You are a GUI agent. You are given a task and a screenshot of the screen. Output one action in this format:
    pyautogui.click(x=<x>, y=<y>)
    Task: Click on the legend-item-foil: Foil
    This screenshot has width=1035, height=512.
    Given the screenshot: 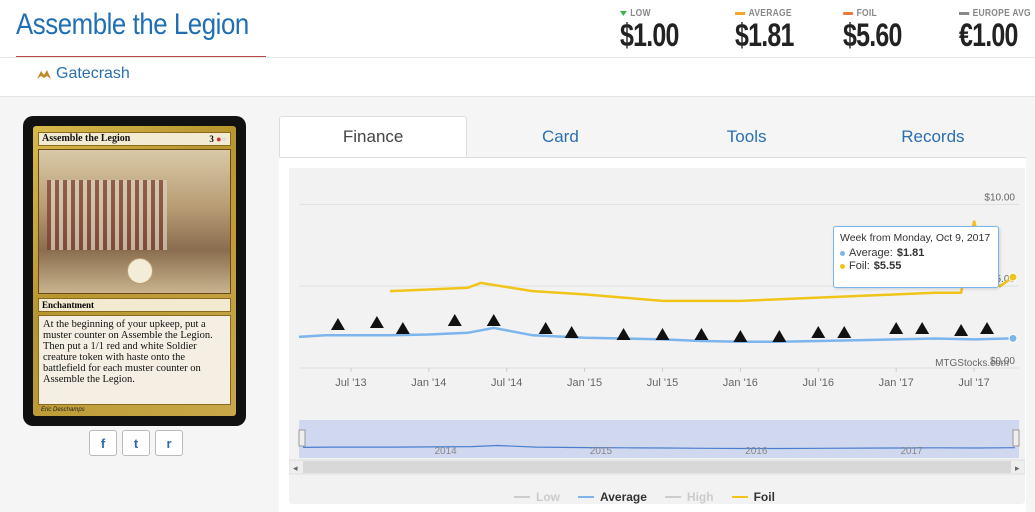 What is the action you would take?
    pyautogui.click(x=753, y=497)
    